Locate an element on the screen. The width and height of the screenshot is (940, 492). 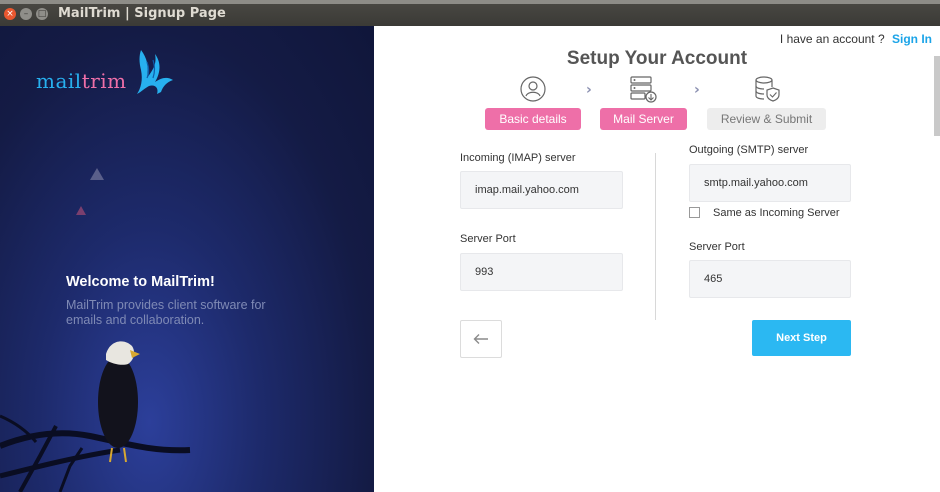
user-circle-icon is located at coordinates (533, 89).